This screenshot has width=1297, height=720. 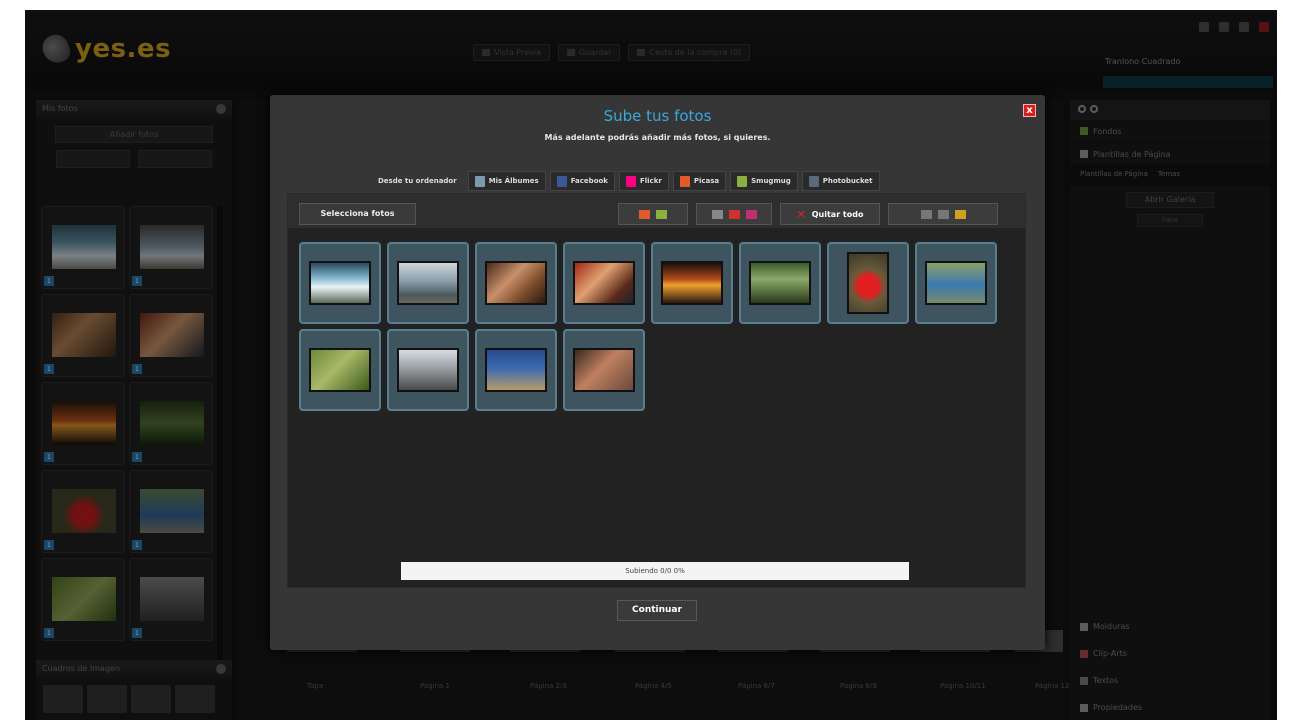 I want to click on source-tab: Flickr, so click(x=643, y=181).